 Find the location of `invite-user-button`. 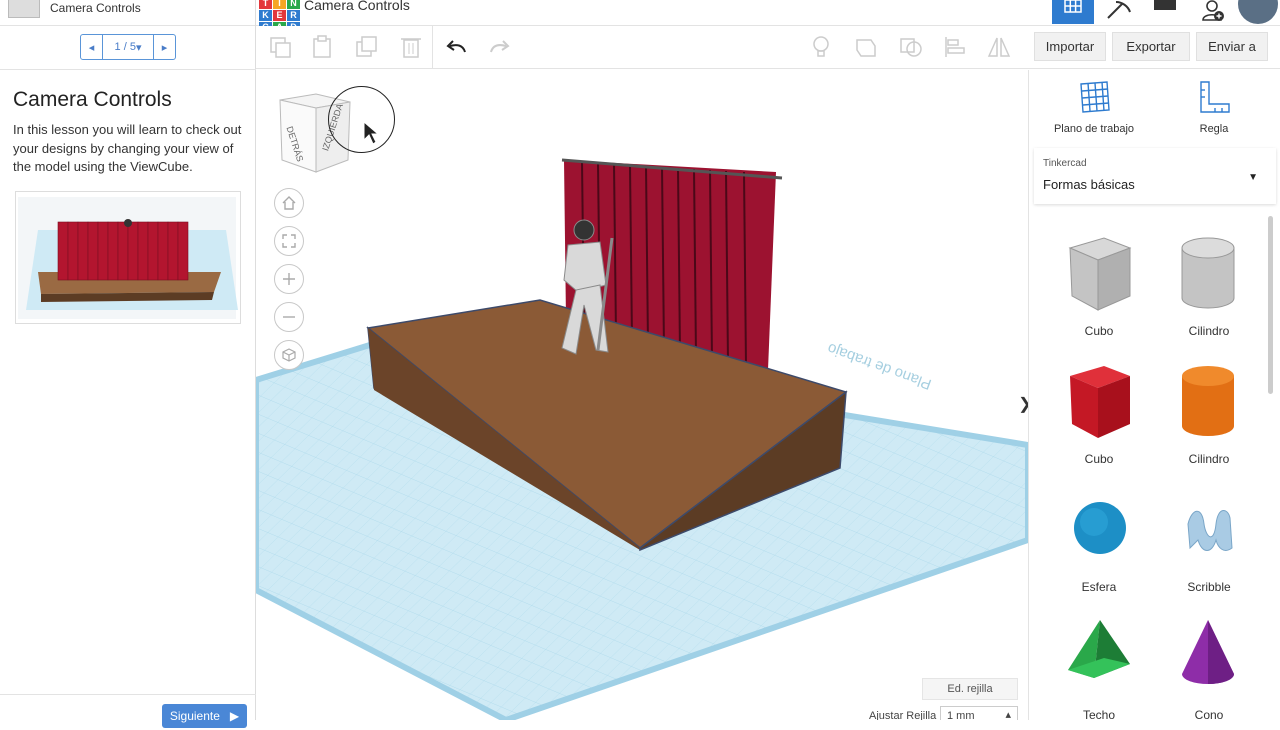

invite-user-button is located at coordinates (1212, 12).